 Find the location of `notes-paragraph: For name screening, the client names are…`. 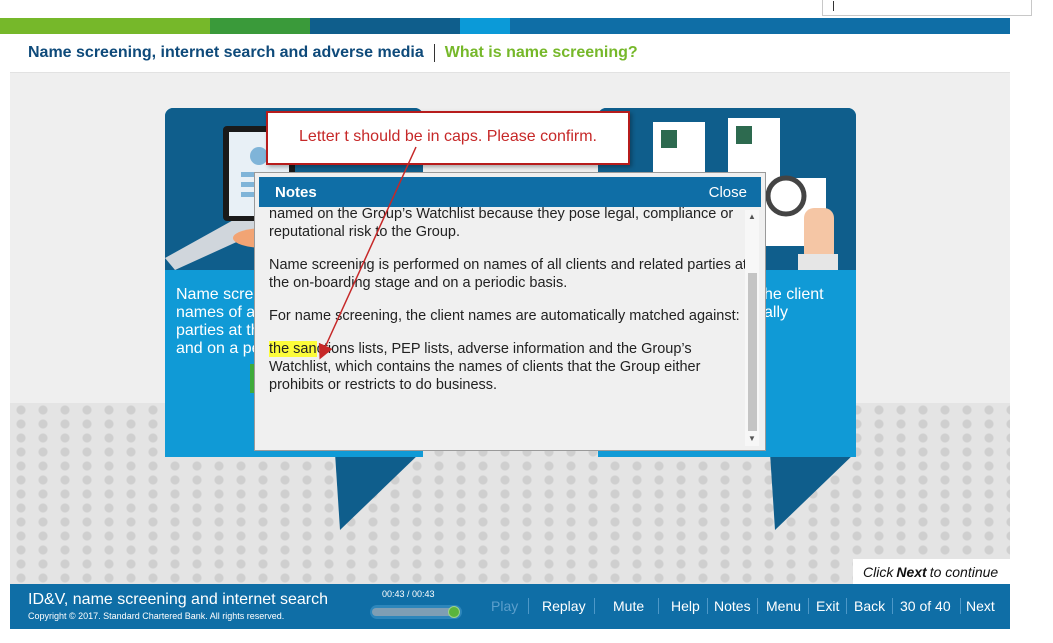

notes-paragraph: For name screening, the client names are… is located at coordinates (504, 316).